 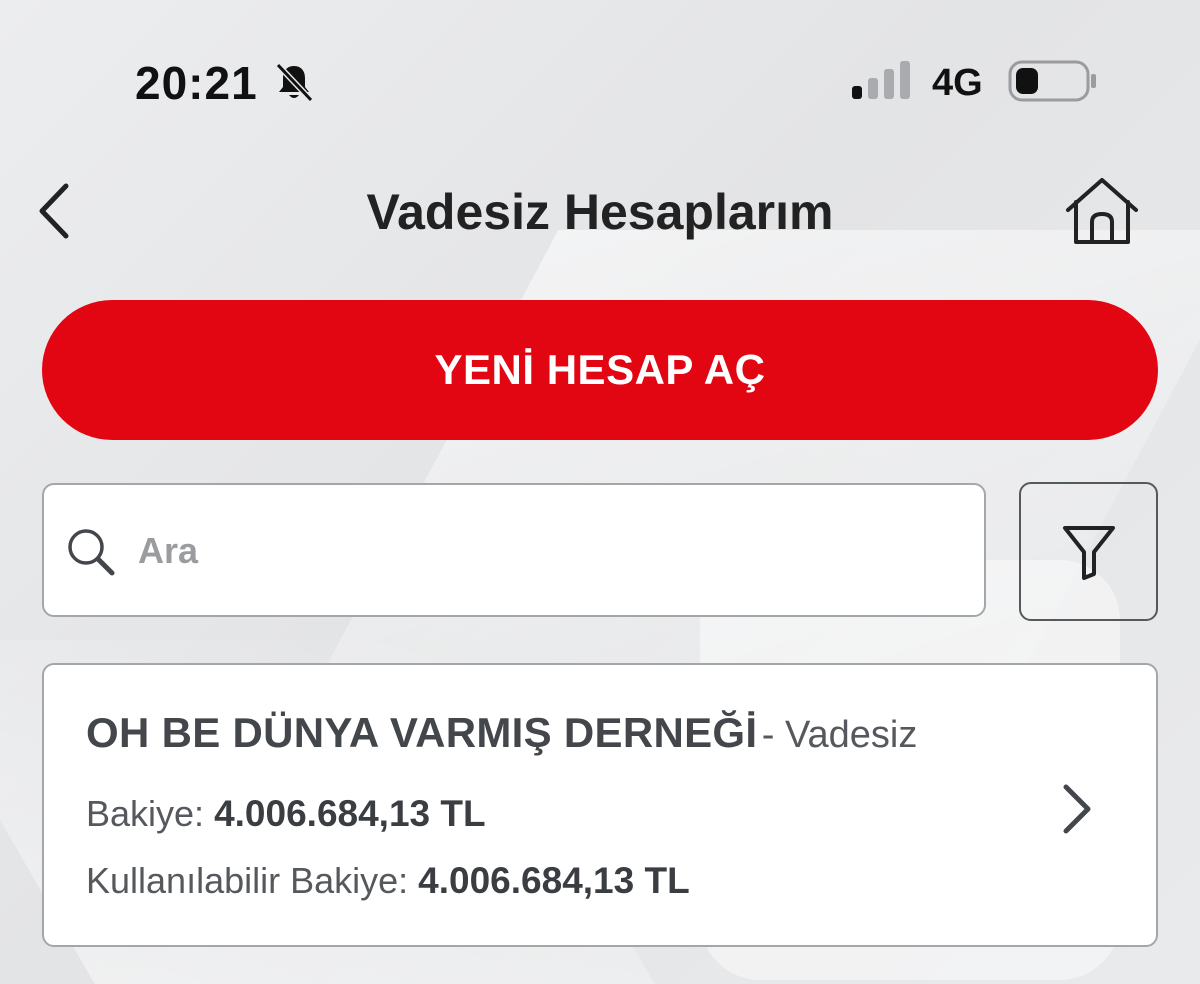 What do you see at coordinates (1052, 81) in the screenshot?
I see `battery-icon` at bounding box center [1052, 81].